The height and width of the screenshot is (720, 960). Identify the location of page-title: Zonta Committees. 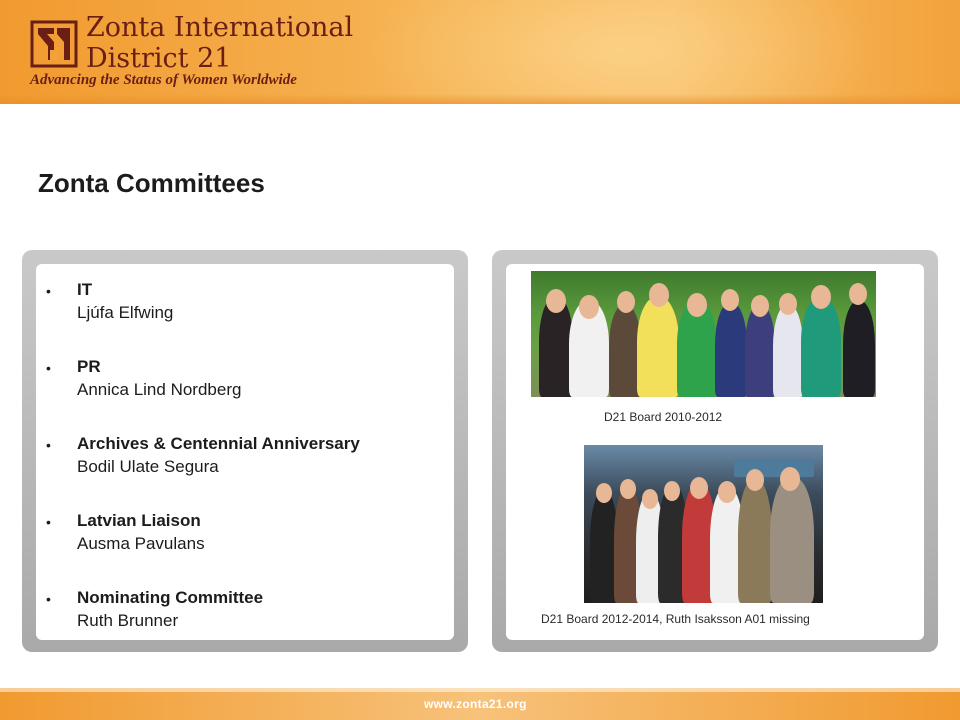
(151, 183).